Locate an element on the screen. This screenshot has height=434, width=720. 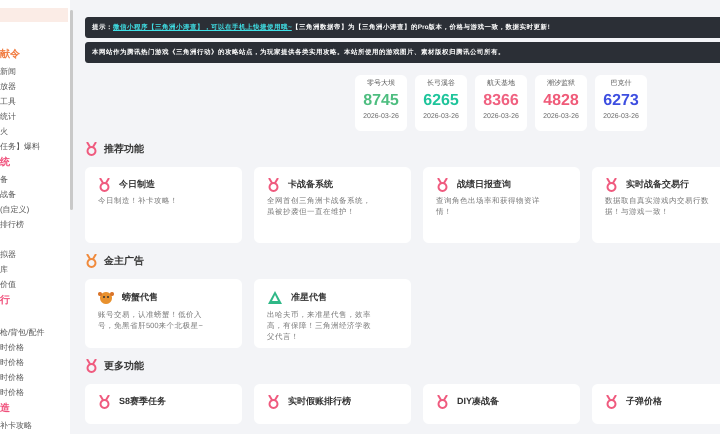
feature-card: S8赛季任务 is located at coordinates (163, 404).